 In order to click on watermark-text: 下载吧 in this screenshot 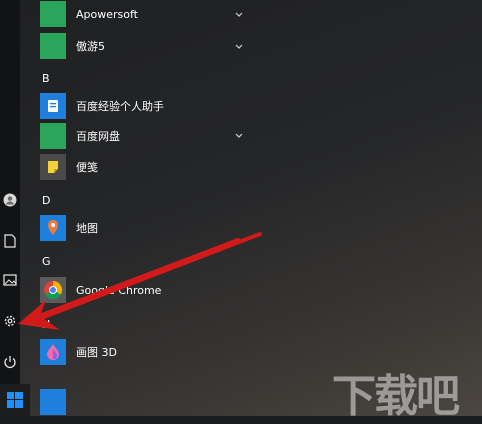, I will do `click(396, 396)`.